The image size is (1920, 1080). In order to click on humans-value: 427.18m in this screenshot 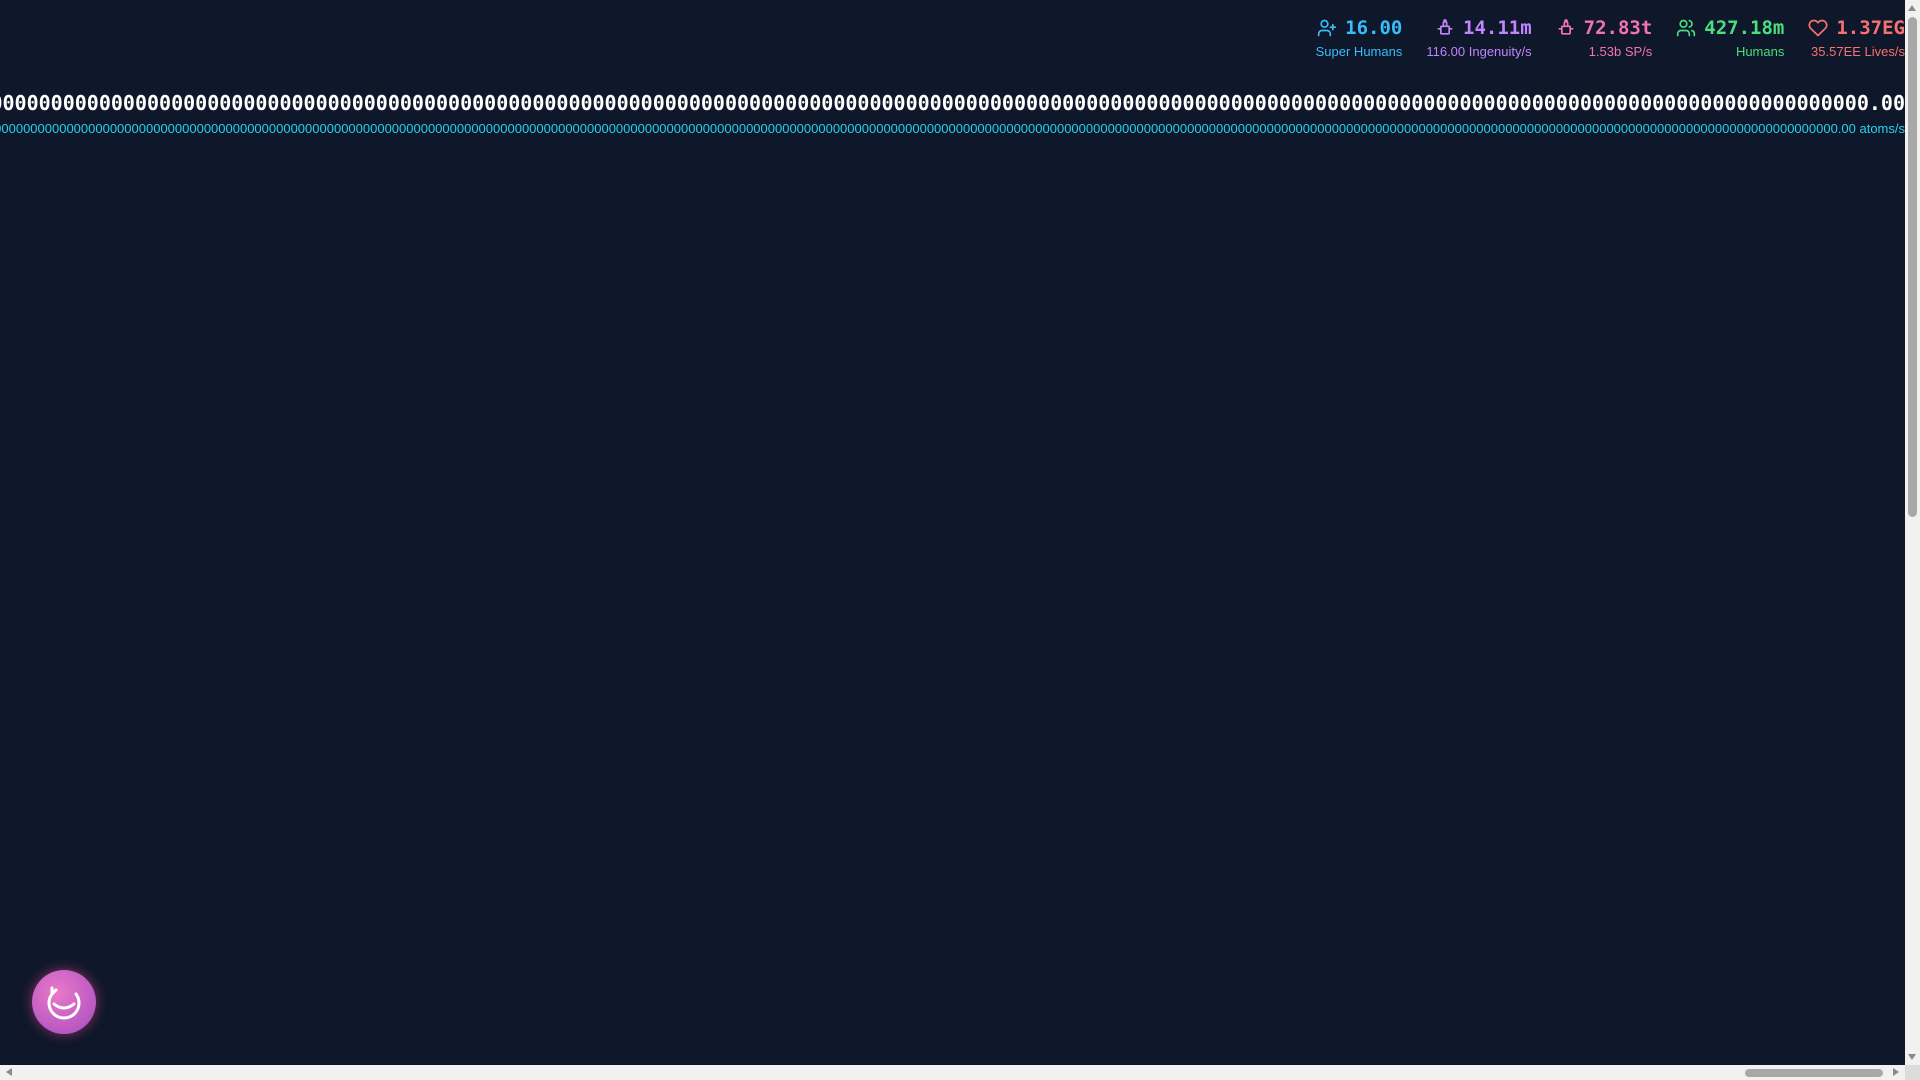, I will do `click(1744, 28)`.